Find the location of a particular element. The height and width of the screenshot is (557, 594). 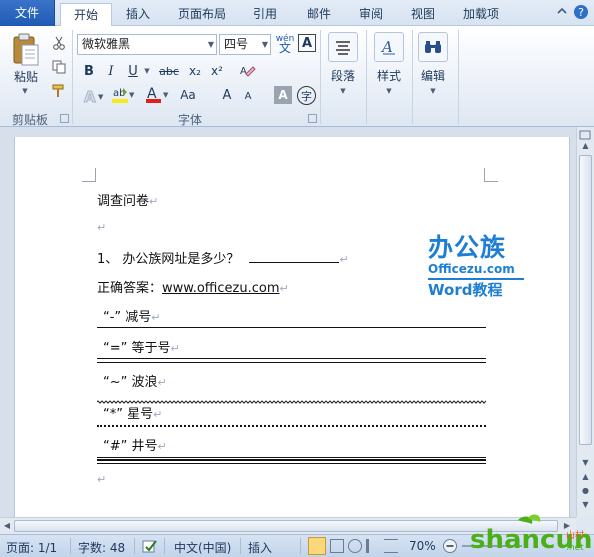

web-layout-icon is located at coordinates (355, 546).